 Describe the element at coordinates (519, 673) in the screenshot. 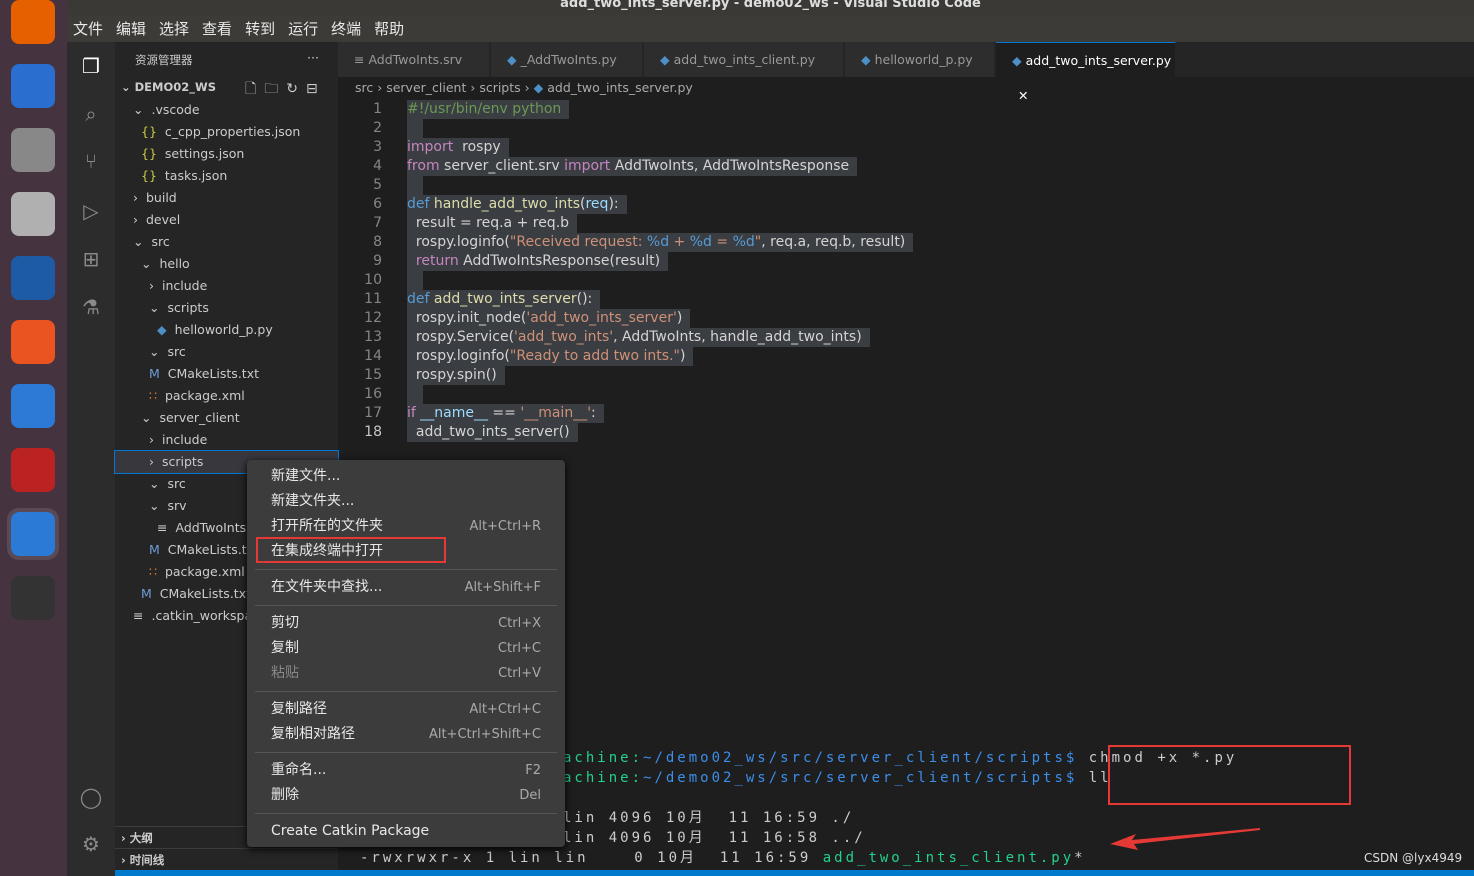

I see `shortcut: Ctrl+V` at that location.